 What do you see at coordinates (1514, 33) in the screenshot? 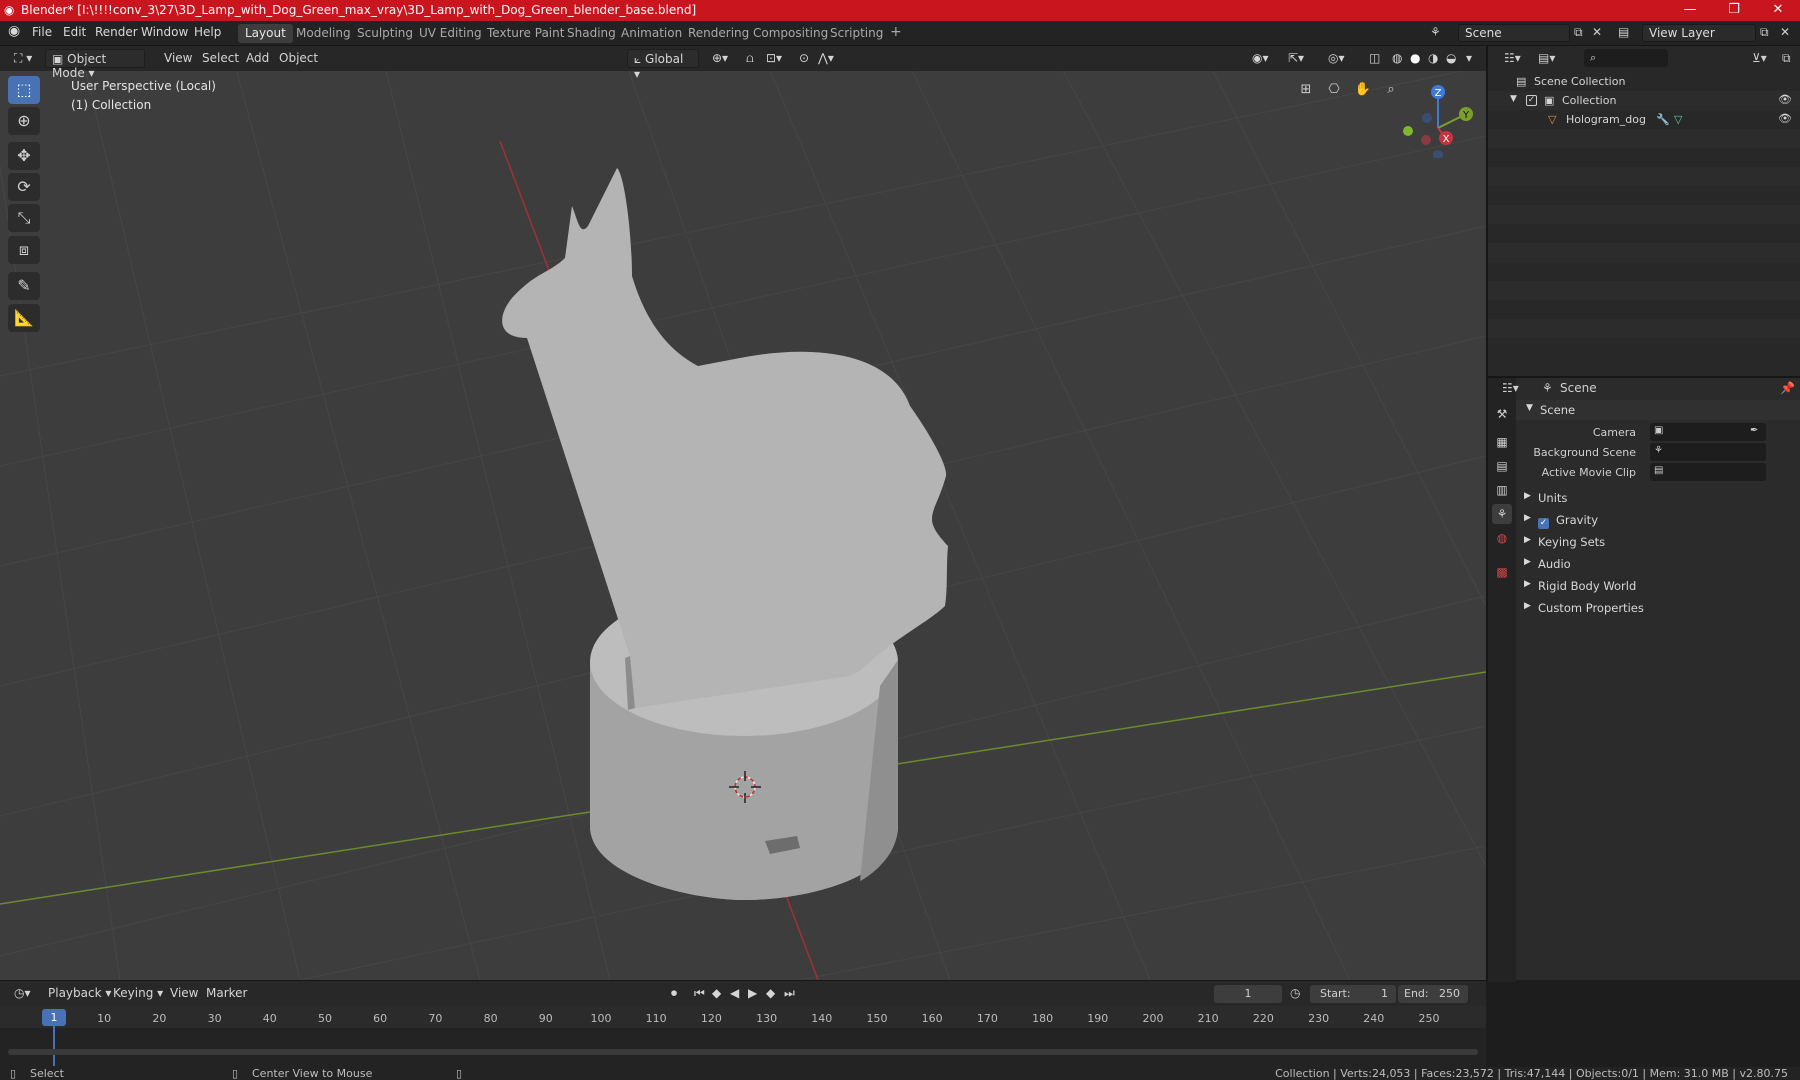
I see `scene-selector: Scene` at bounding box center [1514, 33].